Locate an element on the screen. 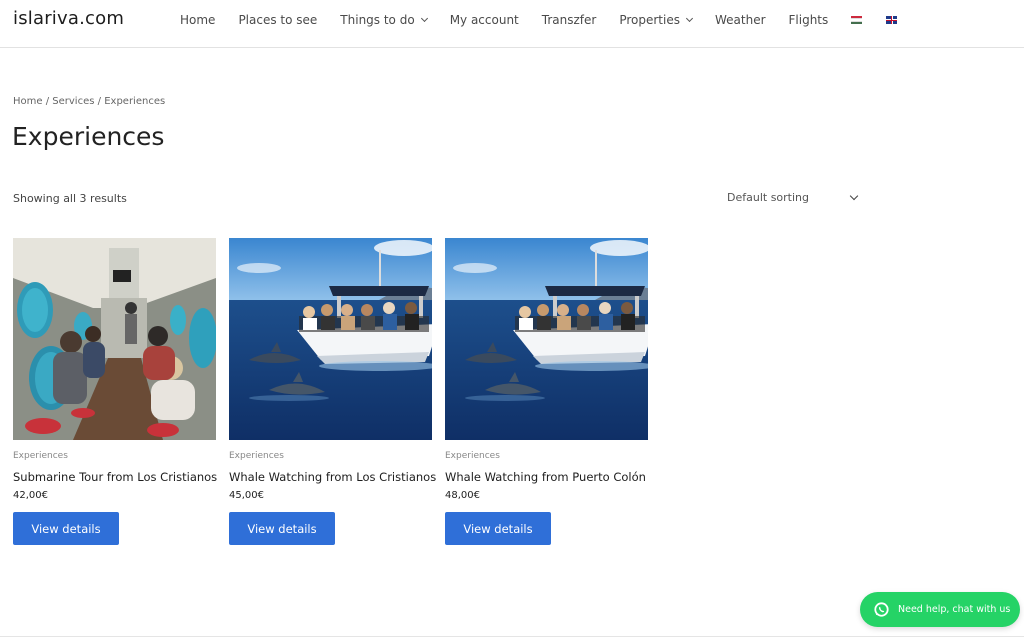 The height and width of the screenshot is (638, 1024). result-count: Showing all 3 results is located at coordinates (70, 198).